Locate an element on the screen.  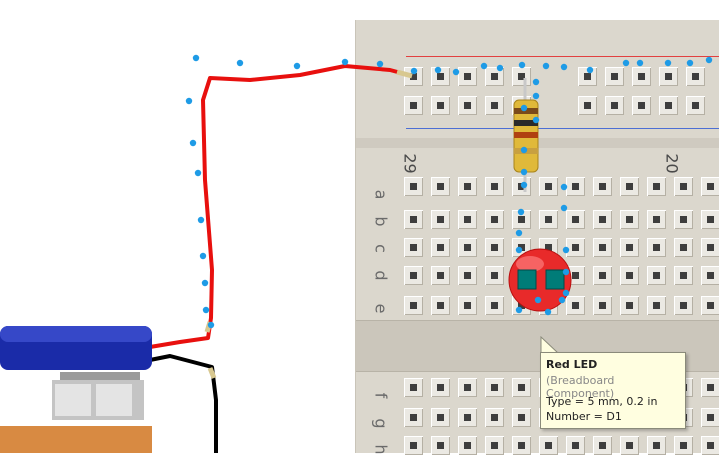
battery-holder-icon is located at coordinates (76, 389).